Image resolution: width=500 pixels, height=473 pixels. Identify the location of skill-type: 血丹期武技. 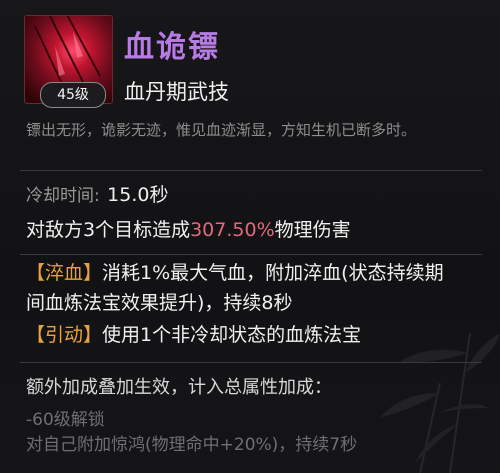
(176, 92).